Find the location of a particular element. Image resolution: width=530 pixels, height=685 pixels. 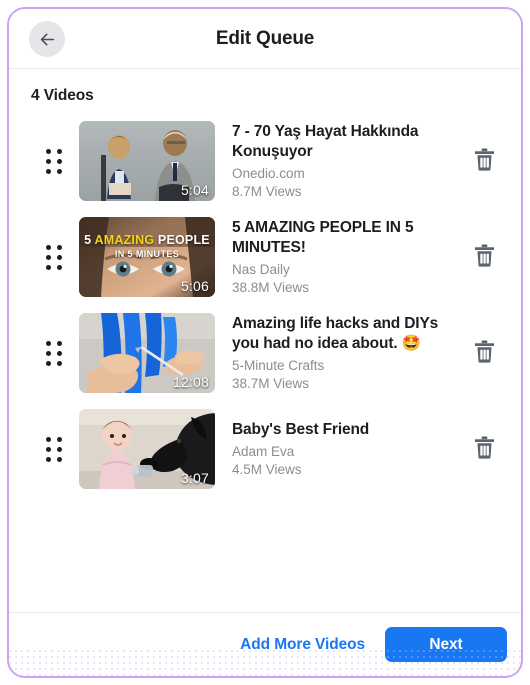

video-duration: 12:08 is located at coordinates (190, 382).